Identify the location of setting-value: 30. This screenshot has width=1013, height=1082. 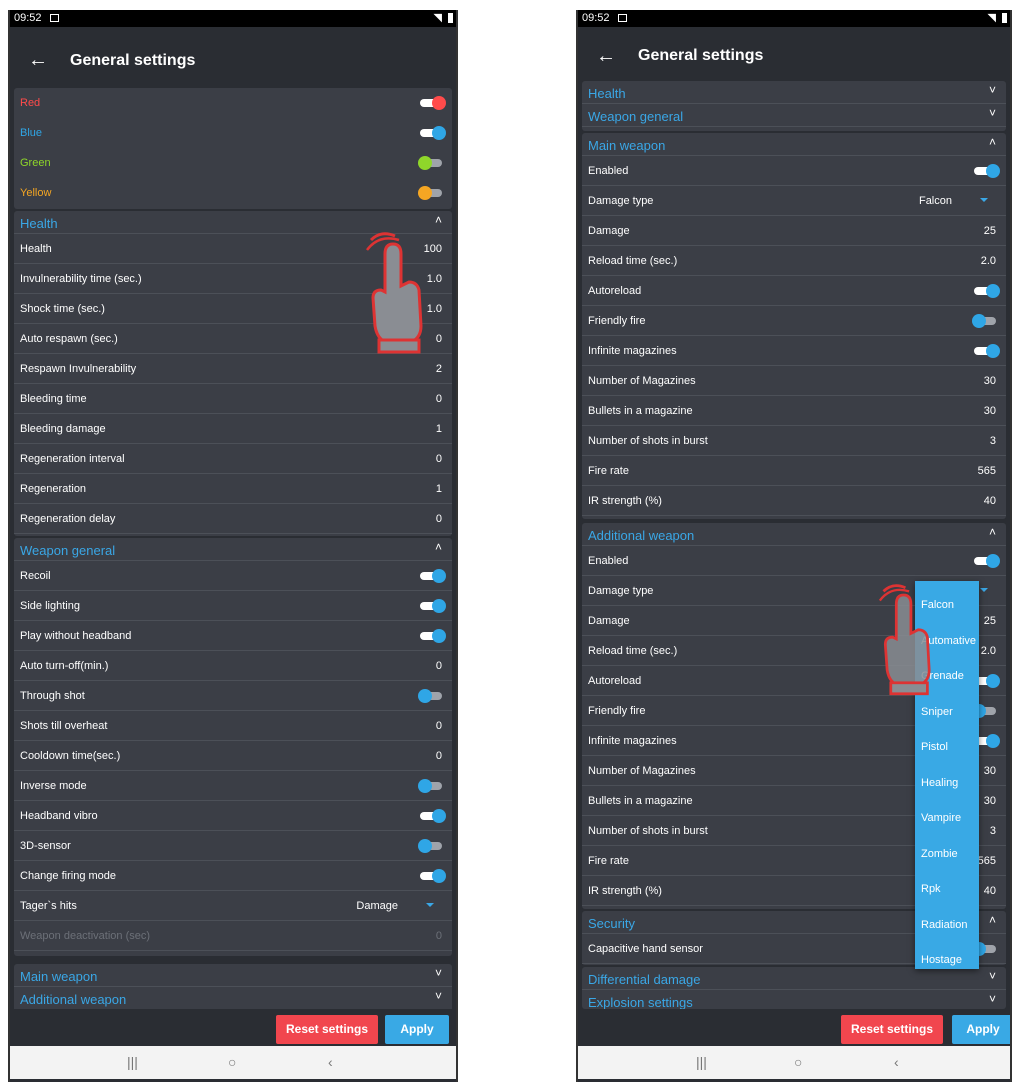
(989, 381).